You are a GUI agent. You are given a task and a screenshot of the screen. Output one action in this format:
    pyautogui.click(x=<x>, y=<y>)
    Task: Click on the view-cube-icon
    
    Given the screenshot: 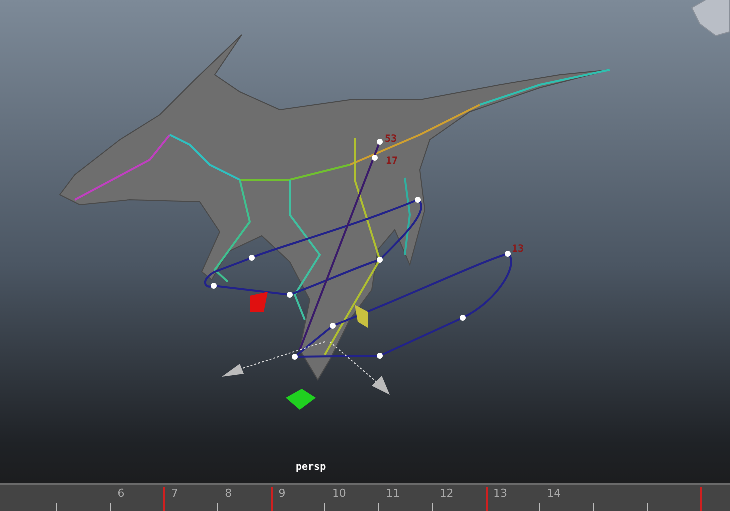 What is the action you would take?
    pyautogui.click(x=710, y=18)
    